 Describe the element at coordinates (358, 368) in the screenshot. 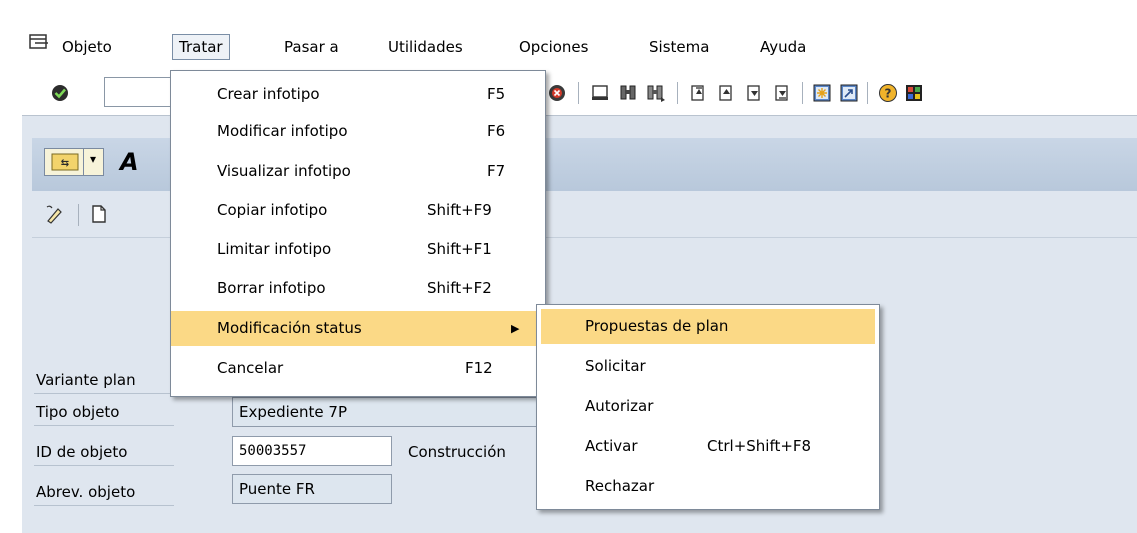

I see `menu-item-cancelar: Cancelar F12` at that location.